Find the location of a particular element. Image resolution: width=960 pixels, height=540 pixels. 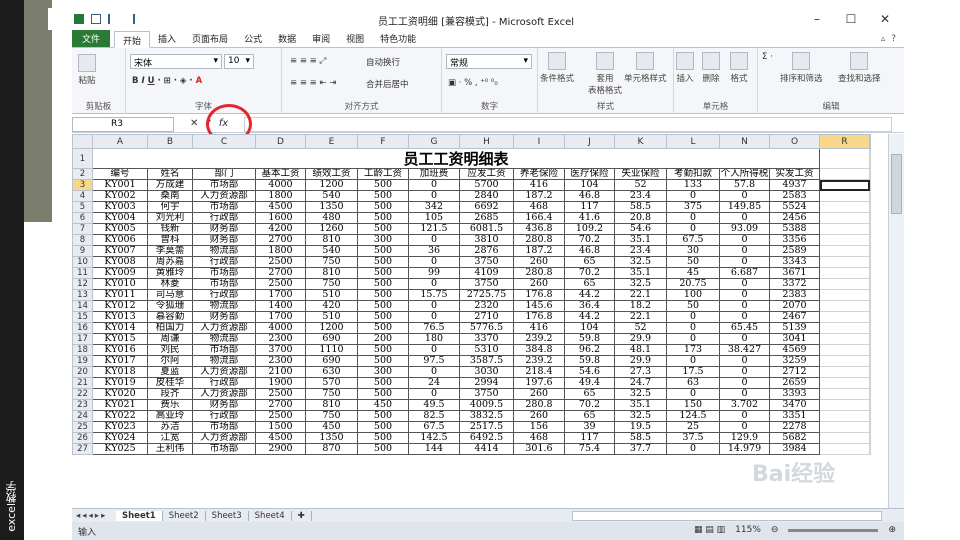

table-cell: 4414 is located at coordinates (486, 449).